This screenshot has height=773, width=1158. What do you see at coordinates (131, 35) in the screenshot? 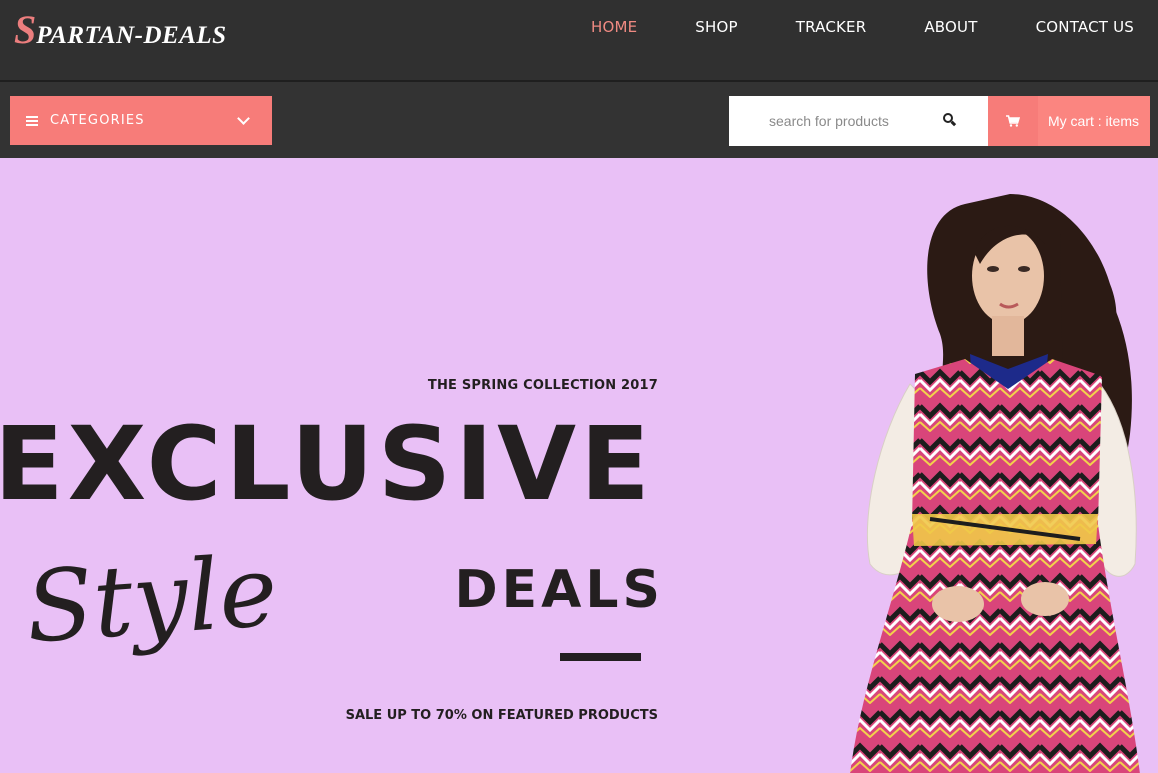
I see `brand-name: PARTAN-DEALS` at bounding box center [131, 35].